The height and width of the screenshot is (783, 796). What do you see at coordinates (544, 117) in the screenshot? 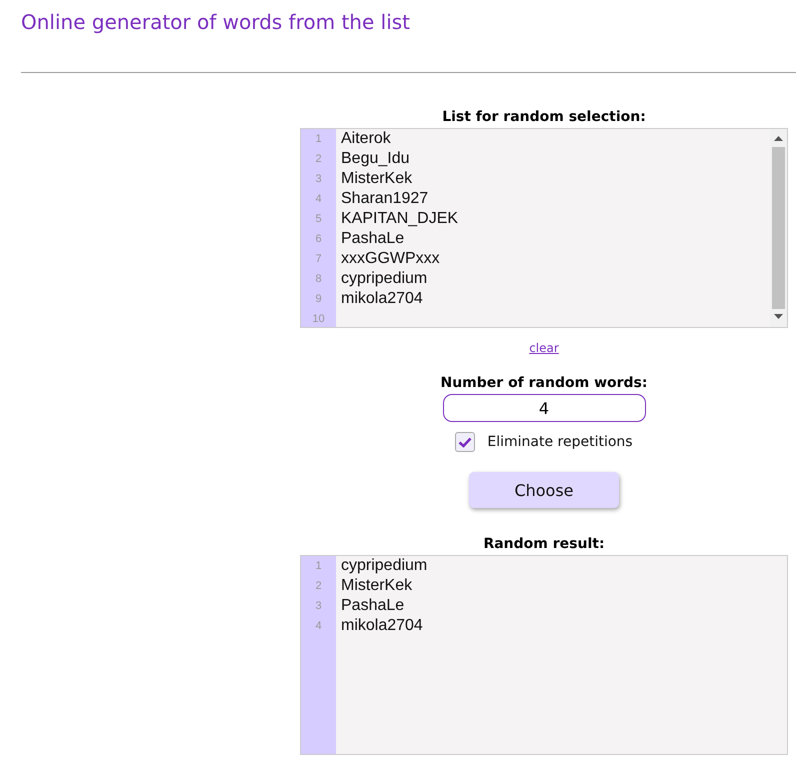
I see `list-label: List for random selection:` at bounding box center [544, 117].